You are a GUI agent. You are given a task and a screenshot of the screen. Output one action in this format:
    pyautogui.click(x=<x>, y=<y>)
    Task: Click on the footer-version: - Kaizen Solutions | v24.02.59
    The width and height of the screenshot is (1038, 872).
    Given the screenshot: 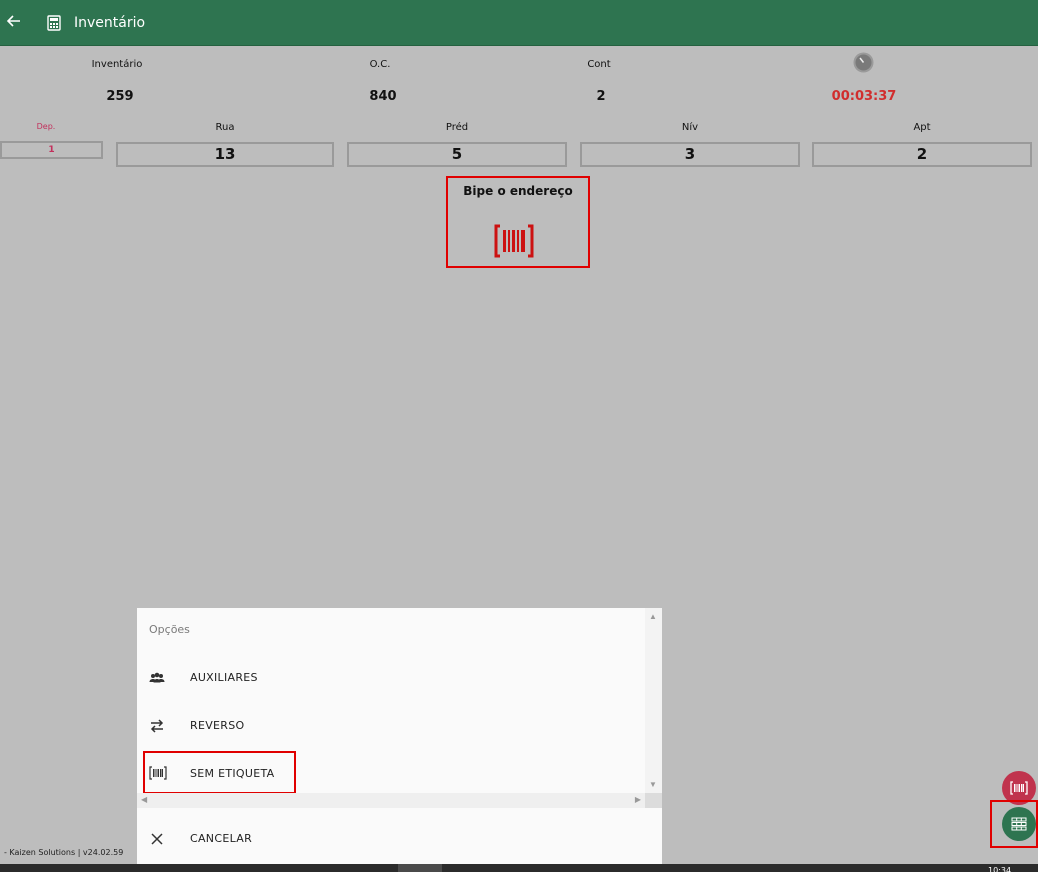 What is the action you would take?
    pyautogui.click(x=64, y=852)
    